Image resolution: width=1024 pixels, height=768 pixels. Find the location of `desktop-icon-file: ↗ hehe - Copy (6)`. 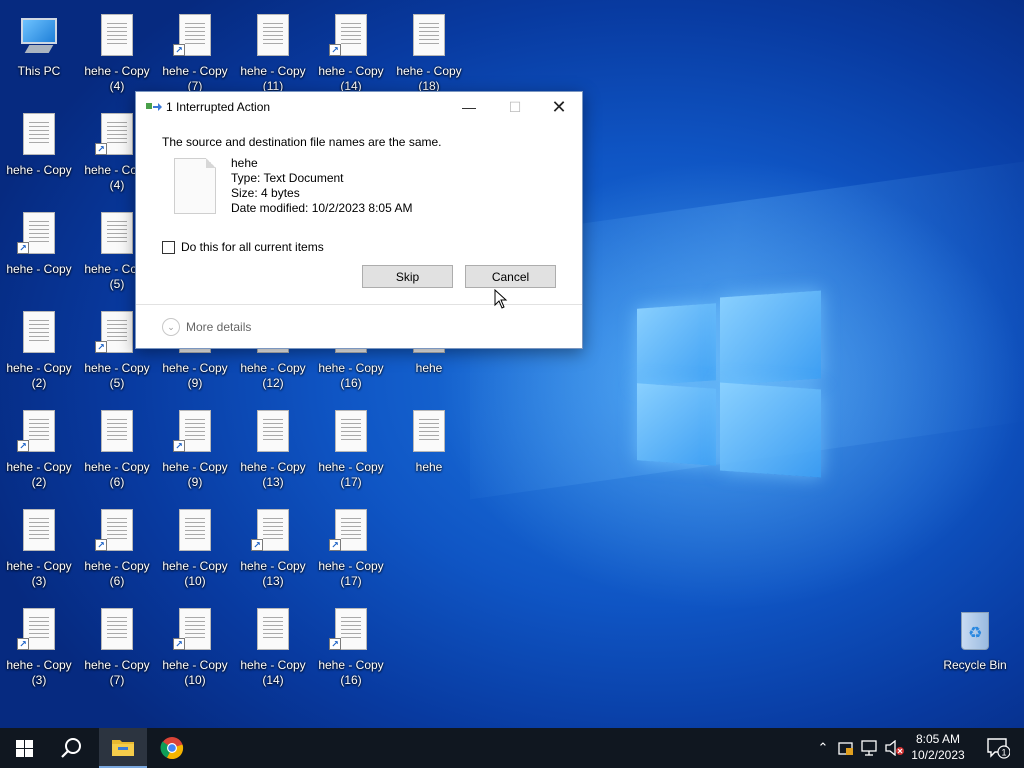

desktop-icon-file: ↗ hehe - Copy (6) is located at coordinates (117, 551).